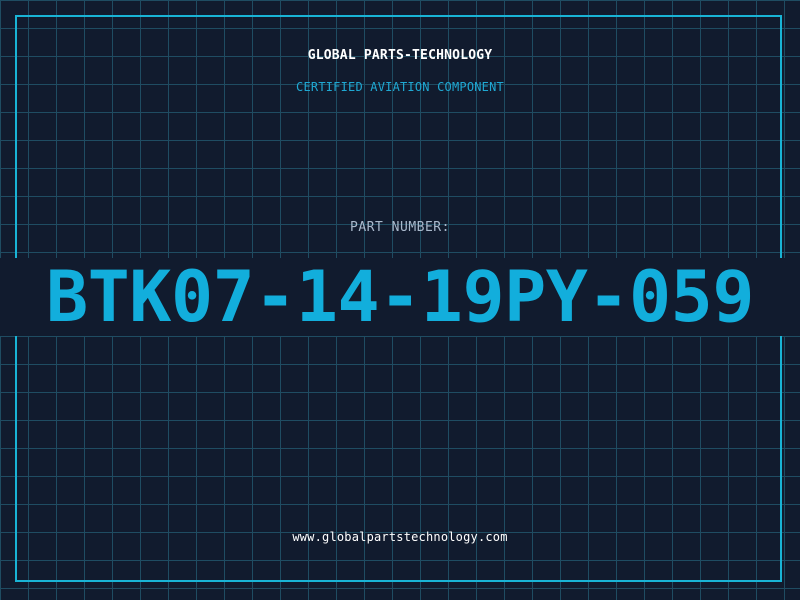 This screenshot has width=800, height=600. Describe the element at coordinates (400, 87) in the screenshot. I see `certification-tagline: CERTIFIED AVIATION COMPONENT` at that location.